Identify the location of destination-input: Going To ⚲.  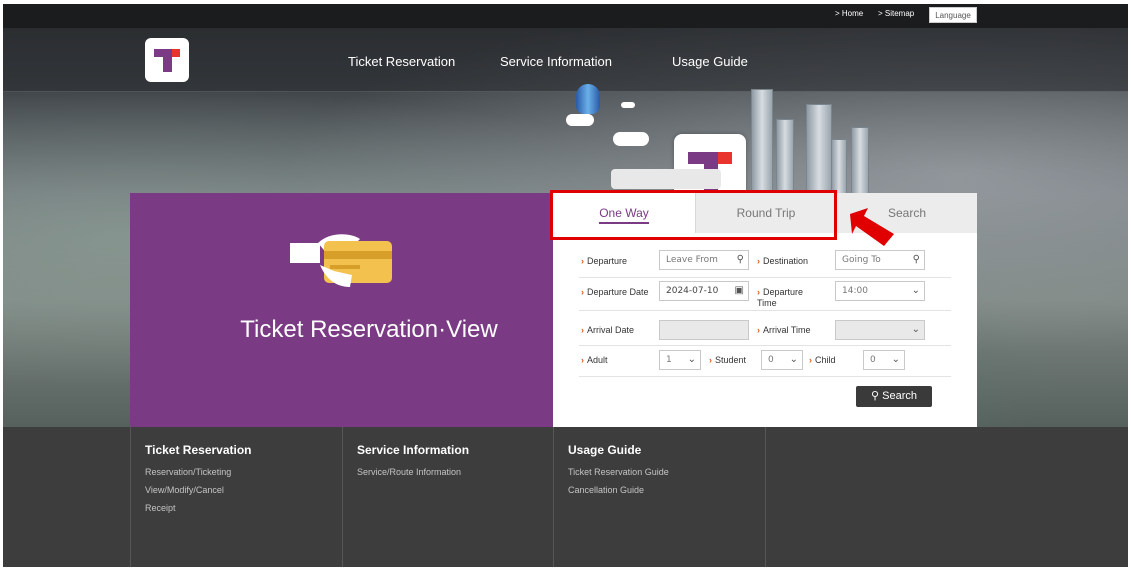
(880, 260).